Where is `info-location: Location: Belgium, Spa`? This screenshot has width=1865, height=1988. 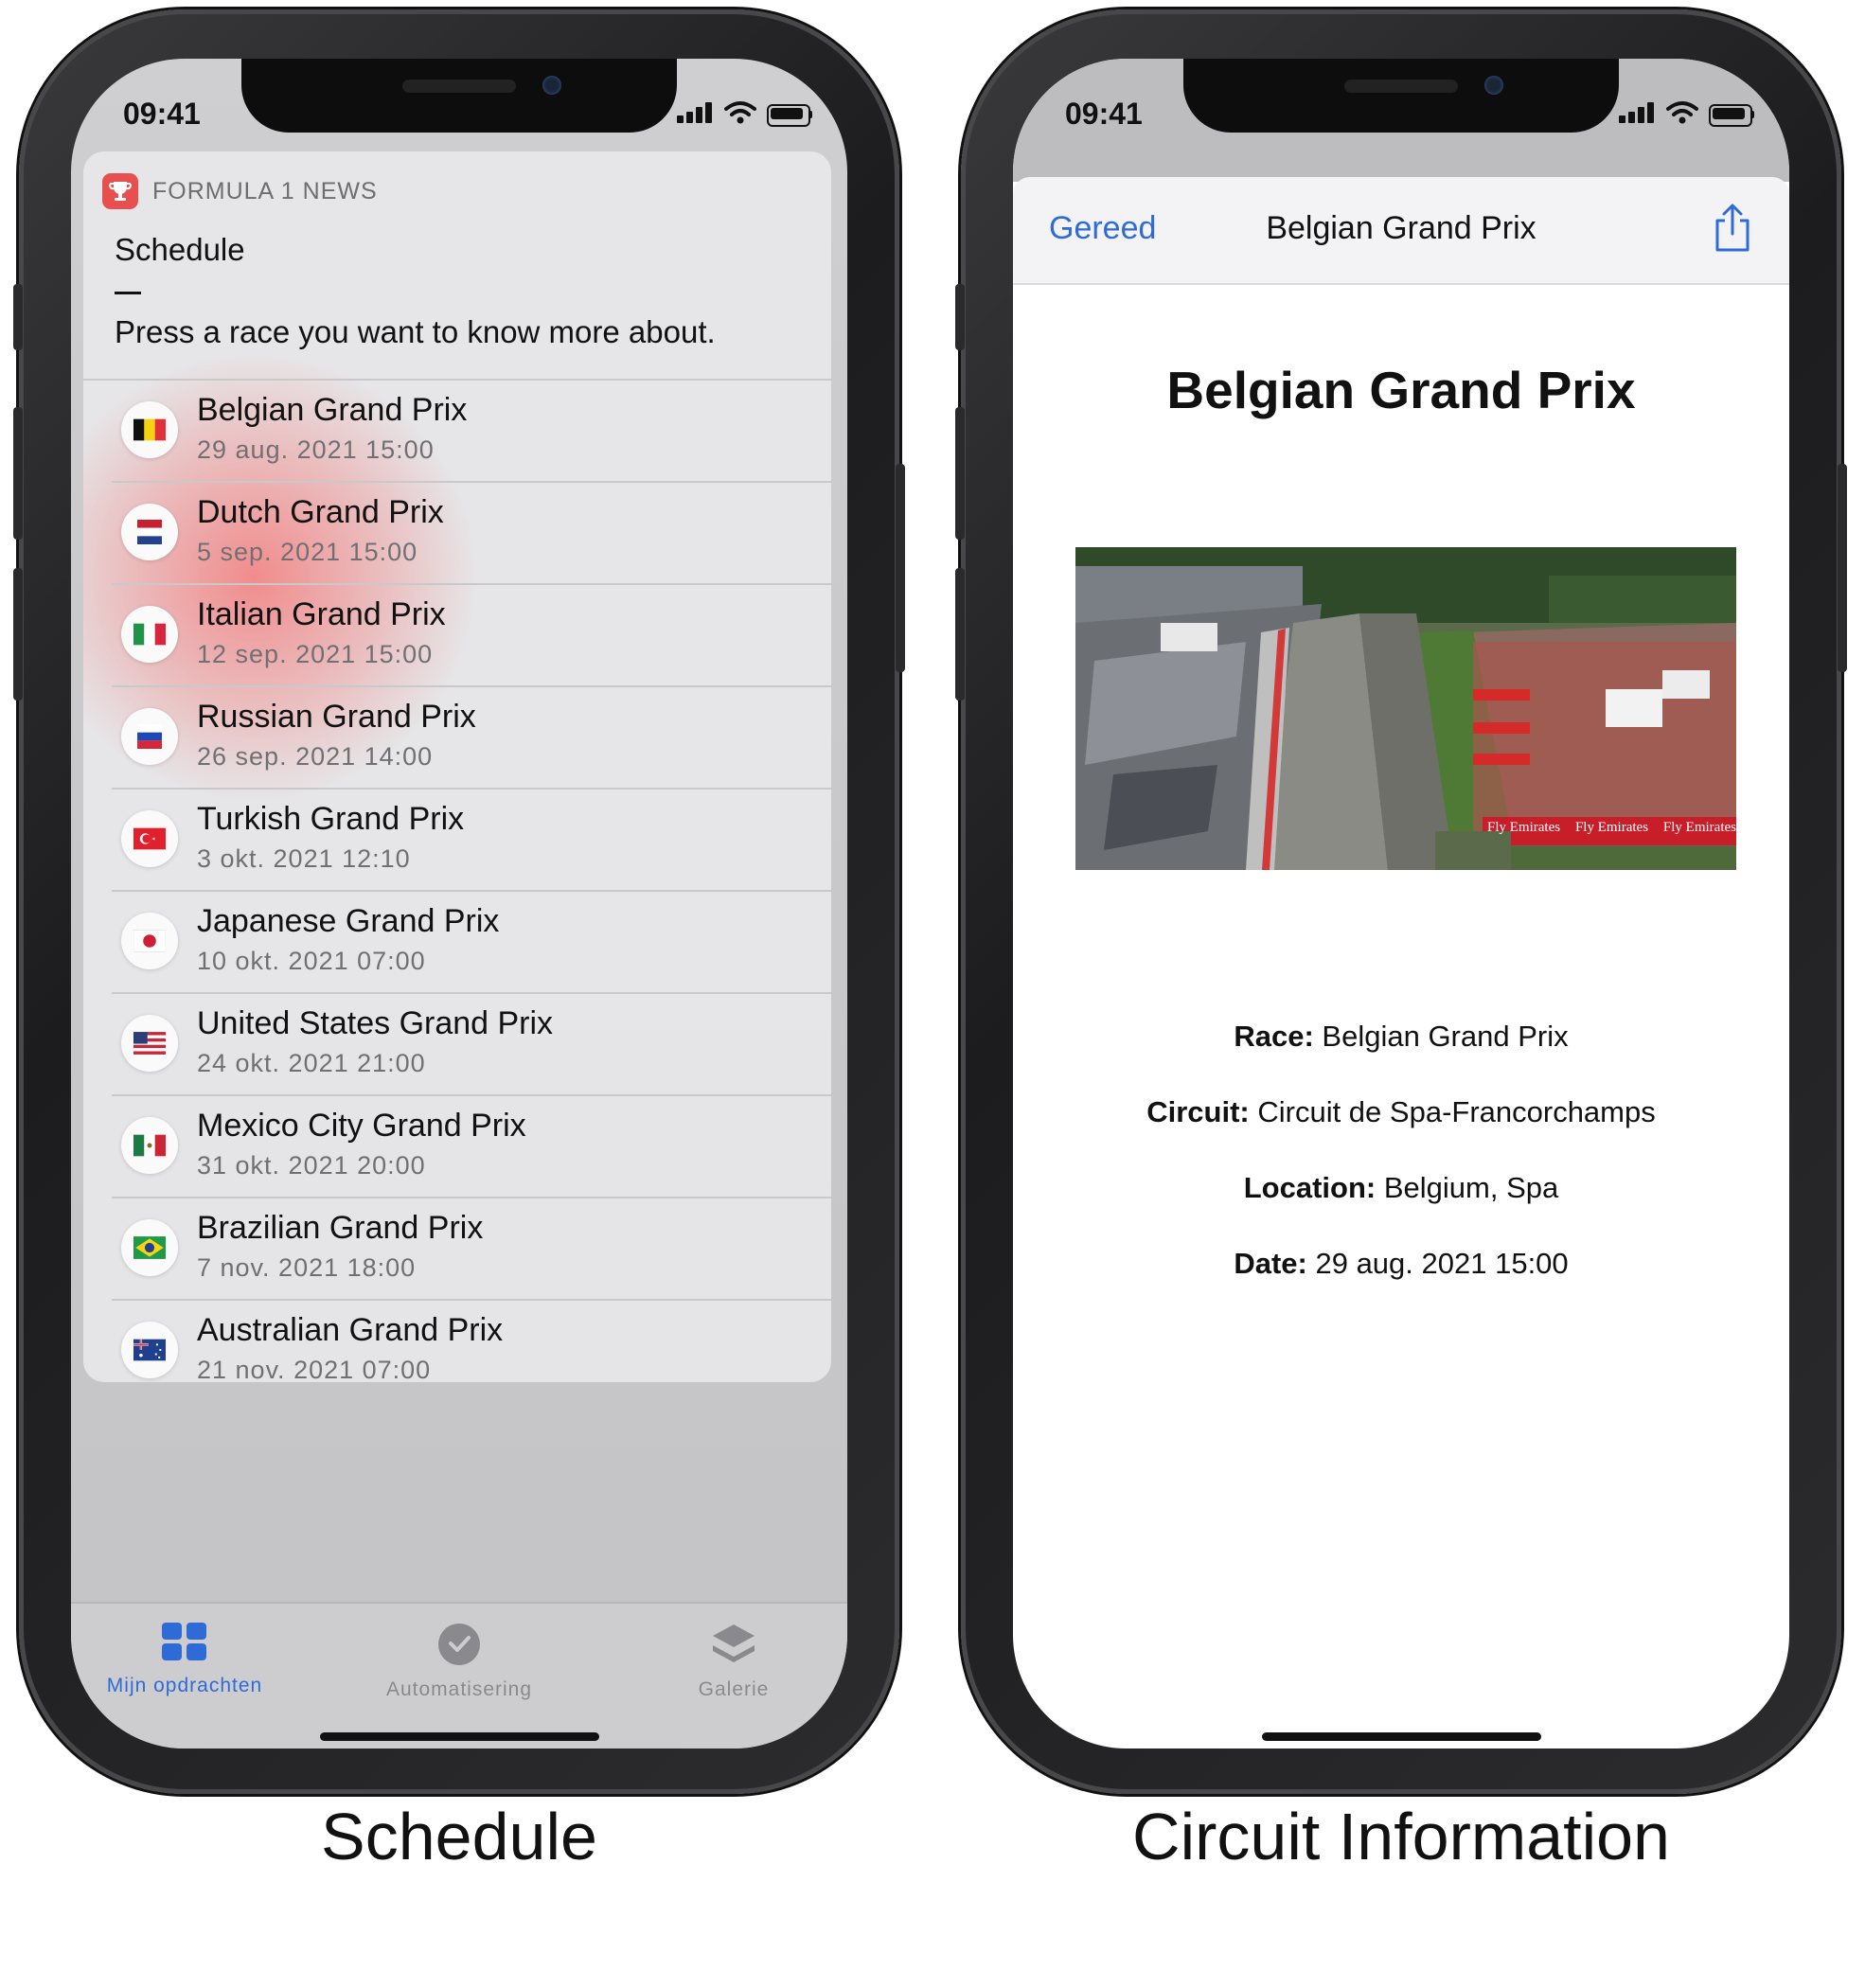
info-location: Location: Belgium, Spa is located at coordinates (1401, 1188).